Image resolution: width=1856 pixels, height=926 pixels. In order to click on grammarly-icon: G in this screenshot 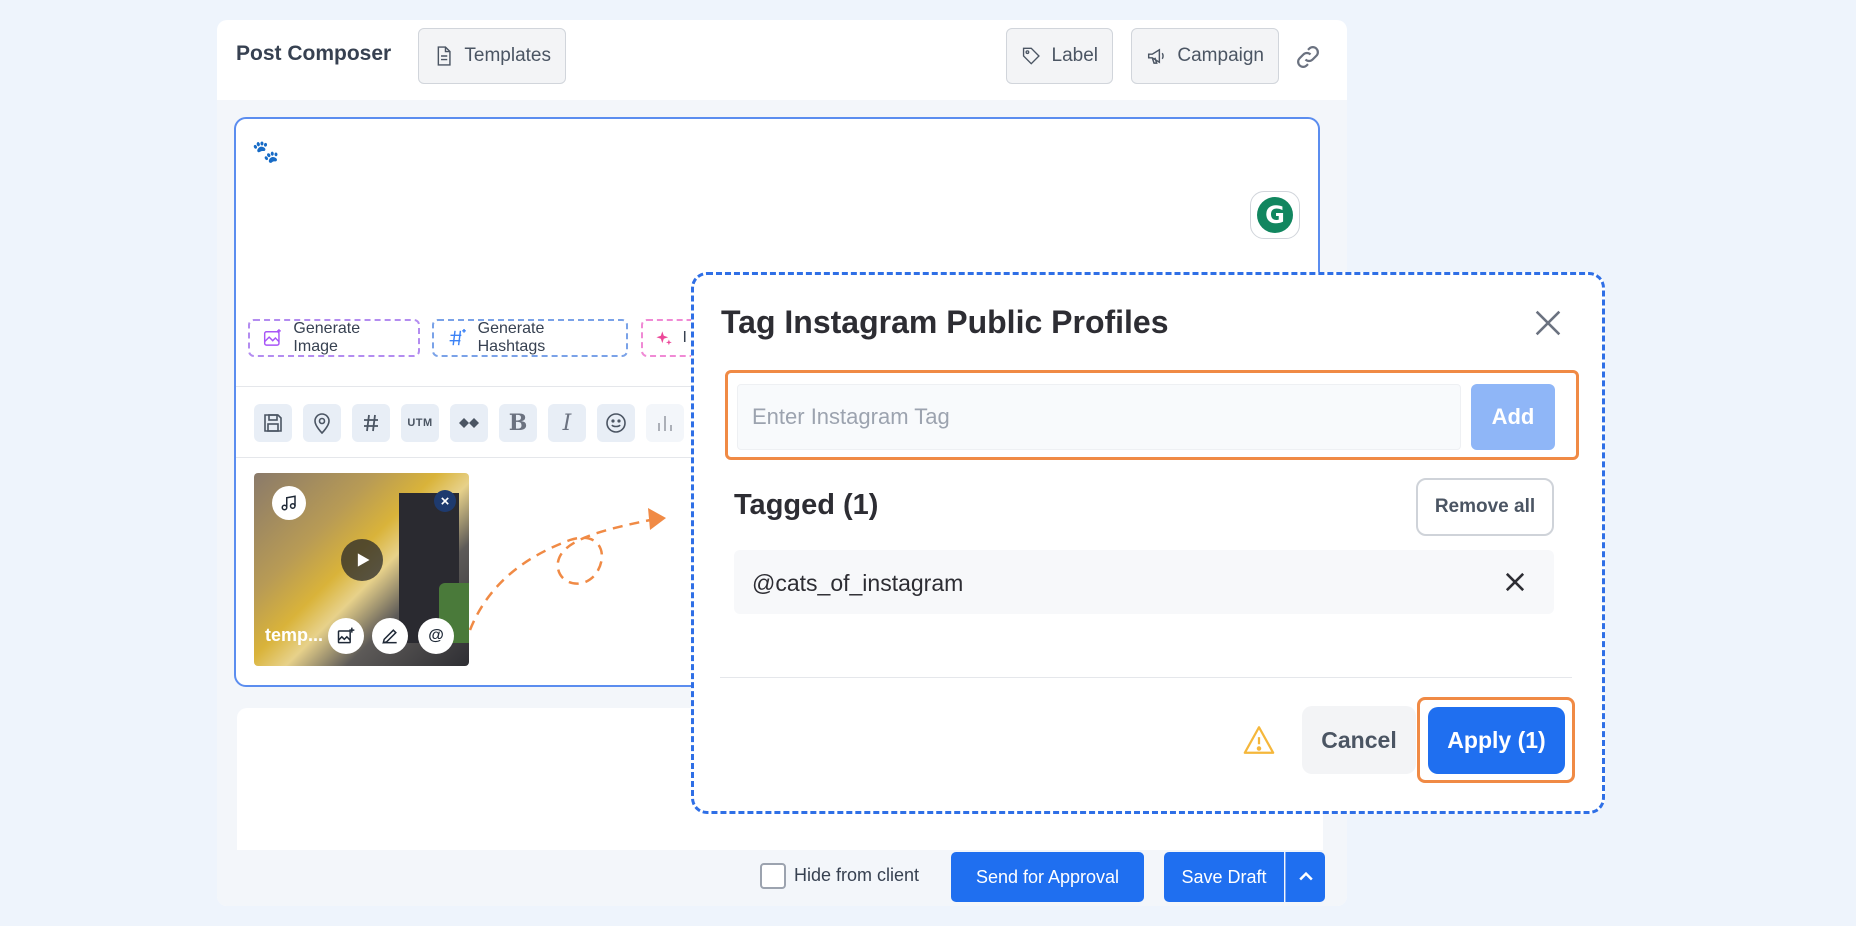, I will do `click(1275, 215)`.